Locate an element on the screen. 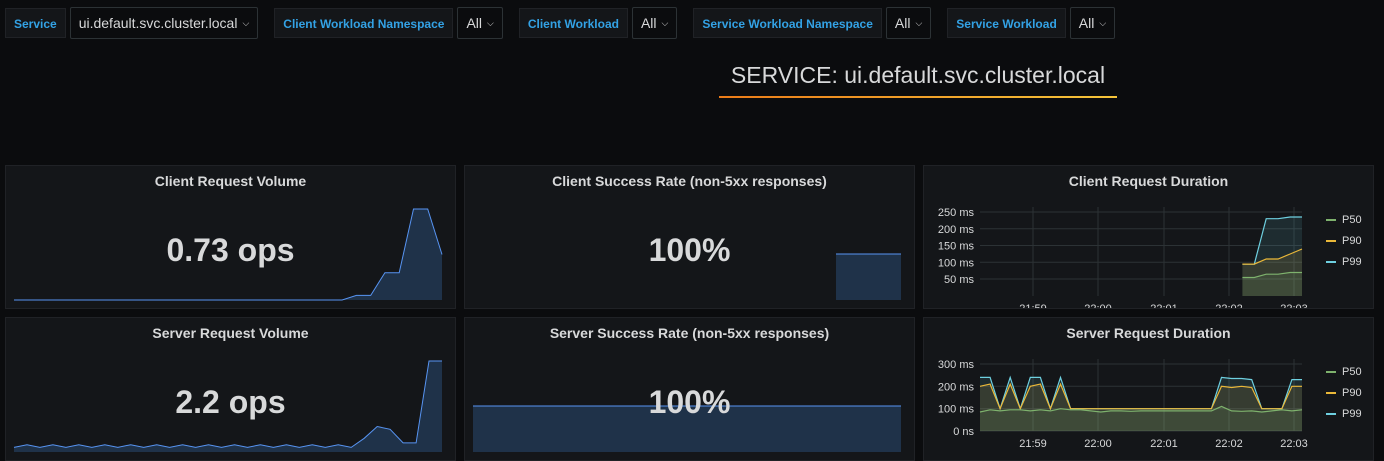 The height and width of the screenshot is (461, 1384). server-request-volume-panel: Server Request Volume 2.2 ops is located at coordinates (230, 389).